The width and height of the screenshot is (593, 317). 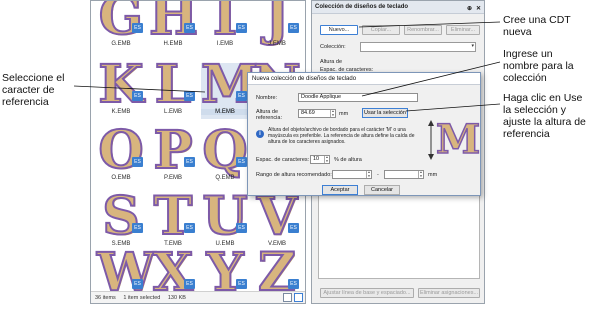 What do you see at coordinates (404, 174) in the screenshot?
I see `range-max-input: ▲ ▼` at bounding box center [404, 174].